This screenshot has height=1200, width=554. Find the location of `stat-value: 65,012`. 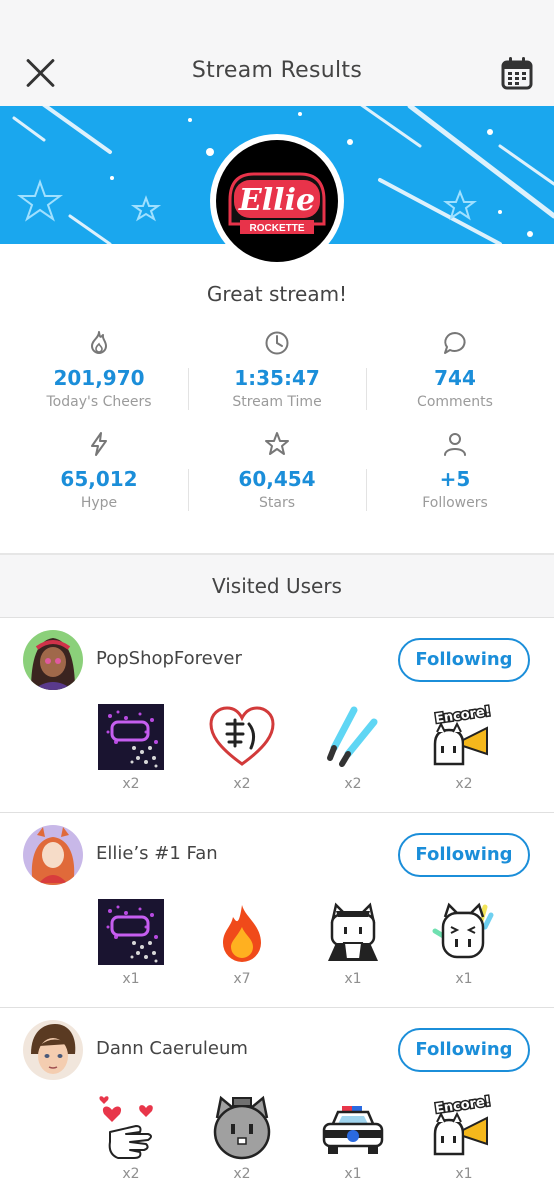

stat-value: 65,012 is located at coordinates (99, 479).